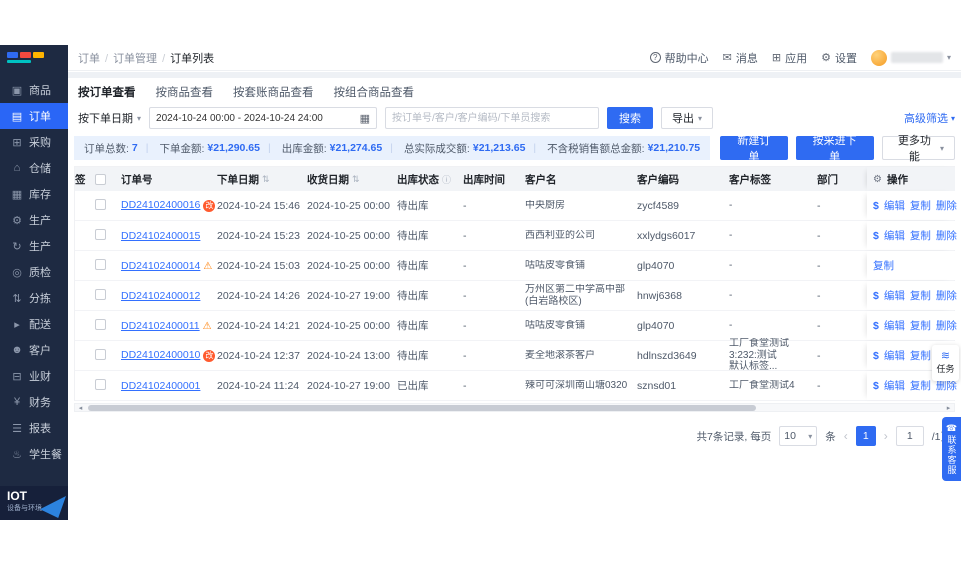 The height and width of the screenshot is (561, 961). I want to click on user-name-blurred, so click(916, 57).